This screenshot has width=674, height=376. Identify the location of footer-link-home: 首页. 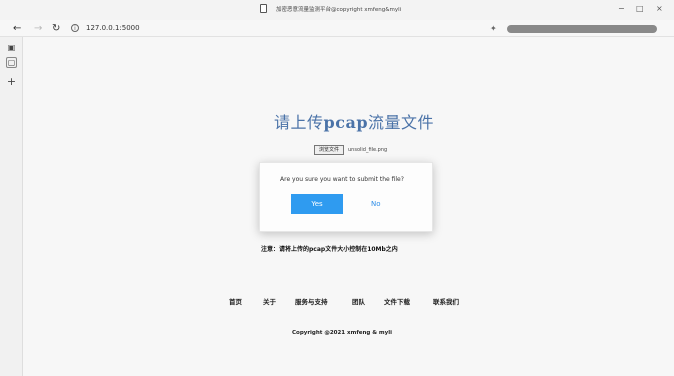
(235, 301).